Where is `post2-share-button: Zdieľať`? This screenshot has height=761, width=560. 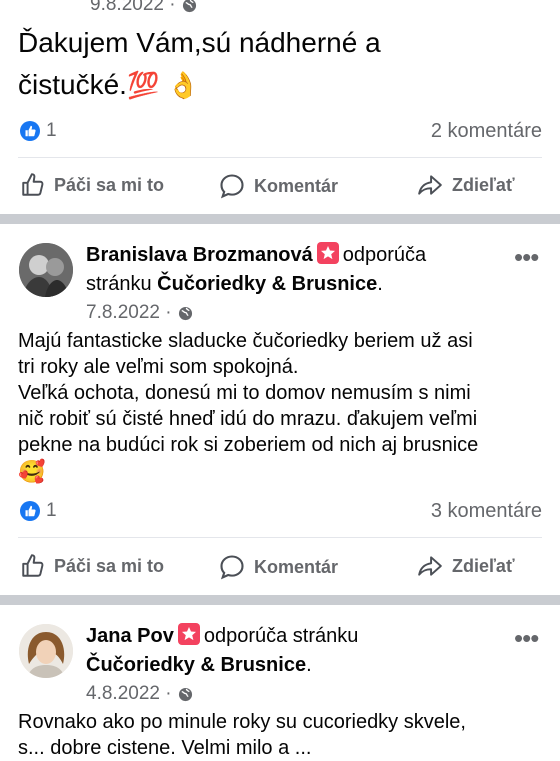 post2-share-button: Zdieľať is located at coordinates (465, 566).